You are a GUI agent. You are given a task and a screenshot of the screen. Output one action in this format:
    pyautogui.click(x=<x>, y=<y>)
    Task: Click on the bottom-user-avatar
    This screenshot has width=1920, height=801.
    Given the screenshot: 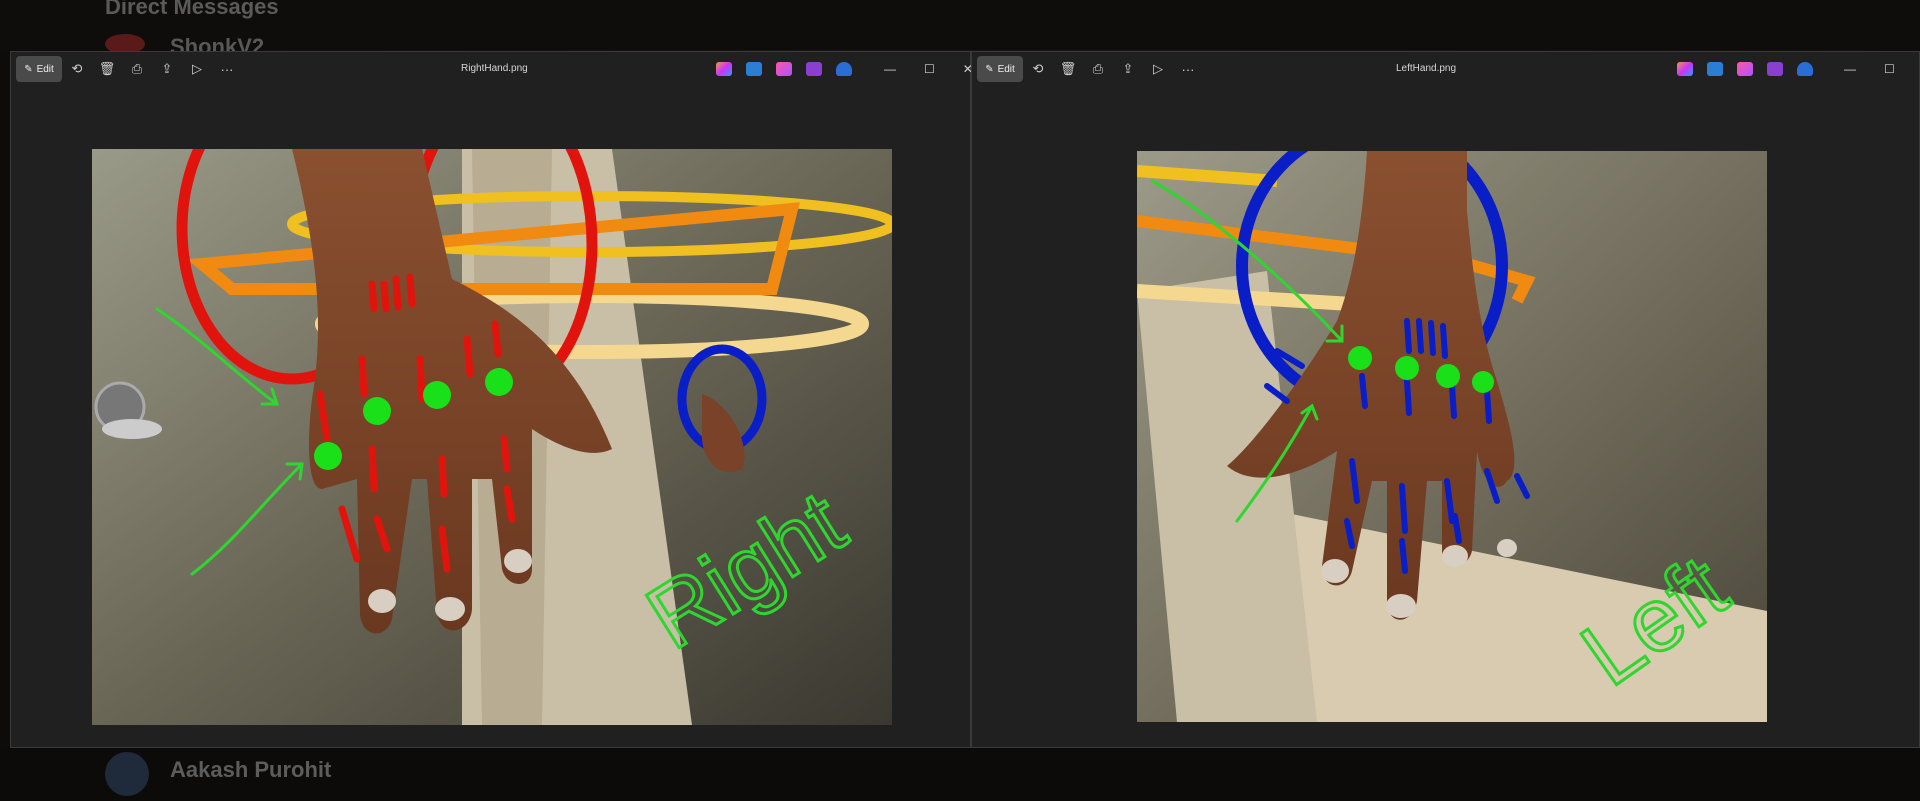 What is the action you would take?
    pyautogui.click(x=127, y=774)
    